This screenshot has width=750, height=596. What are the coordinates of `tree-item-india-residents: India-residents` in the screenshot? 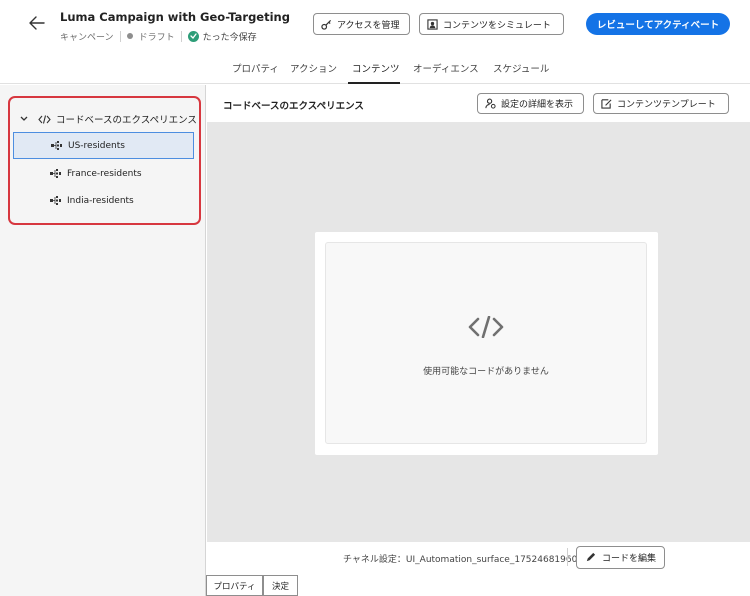 It's located at (103, 200).